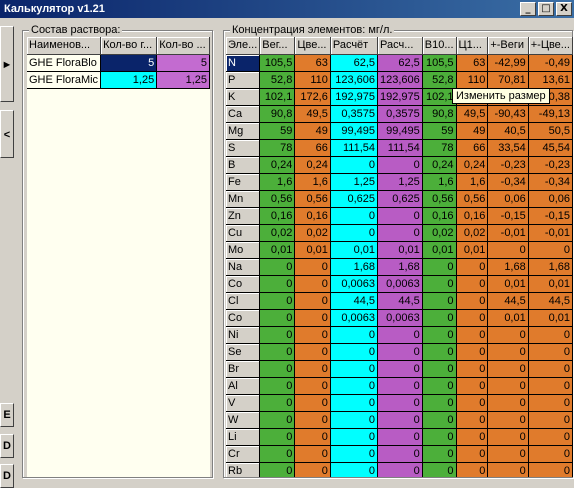 This screenshot has height=488, width=574. What do you see at coordinates (399, 165) in the screenshot?
I see `concentration-row: B 0,24 0,24 0 0 0,24 0,24 -0,23 -0,23` at bounding box center [399, 165].